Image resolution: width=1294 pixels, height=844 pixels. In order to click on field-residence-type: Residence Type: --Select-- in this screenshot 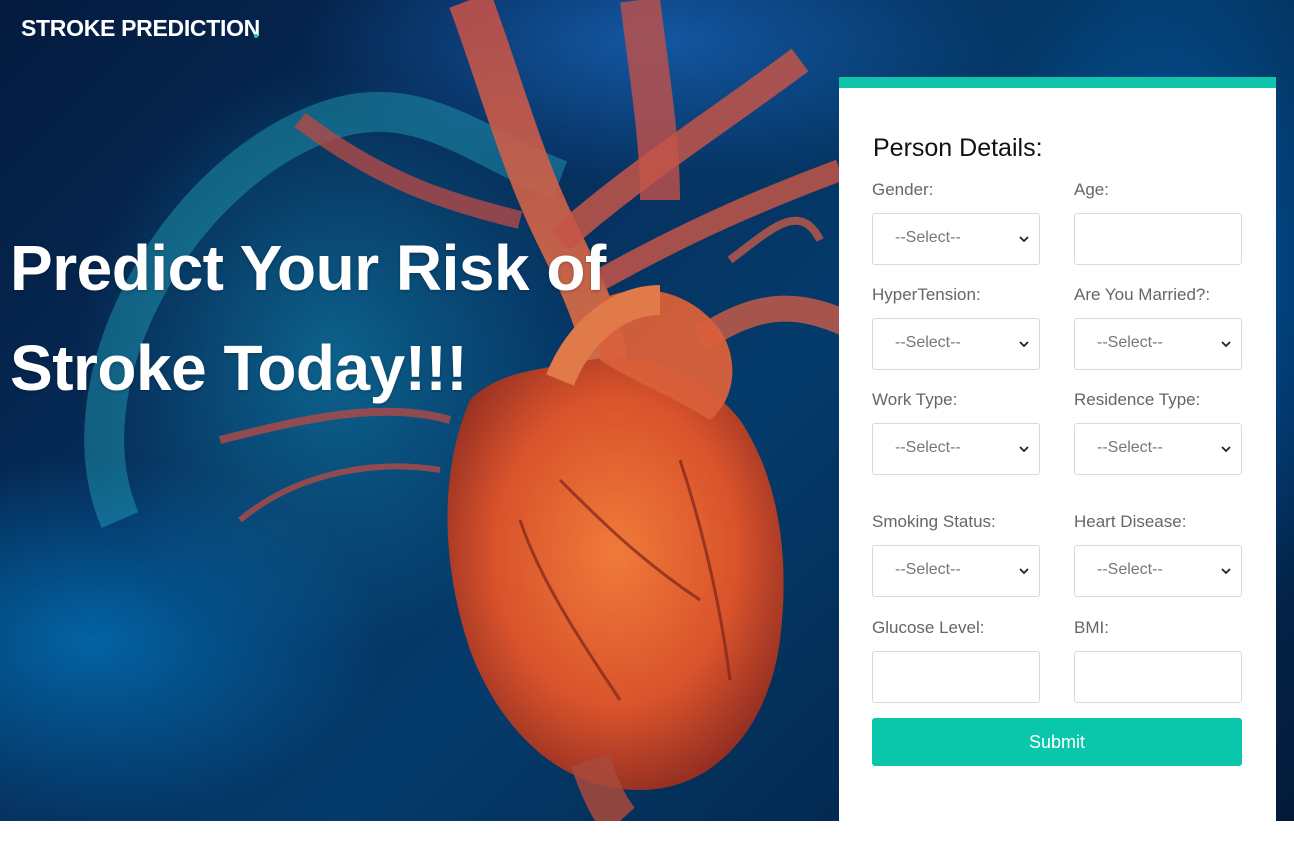, I will do `click(1158, 432)`.